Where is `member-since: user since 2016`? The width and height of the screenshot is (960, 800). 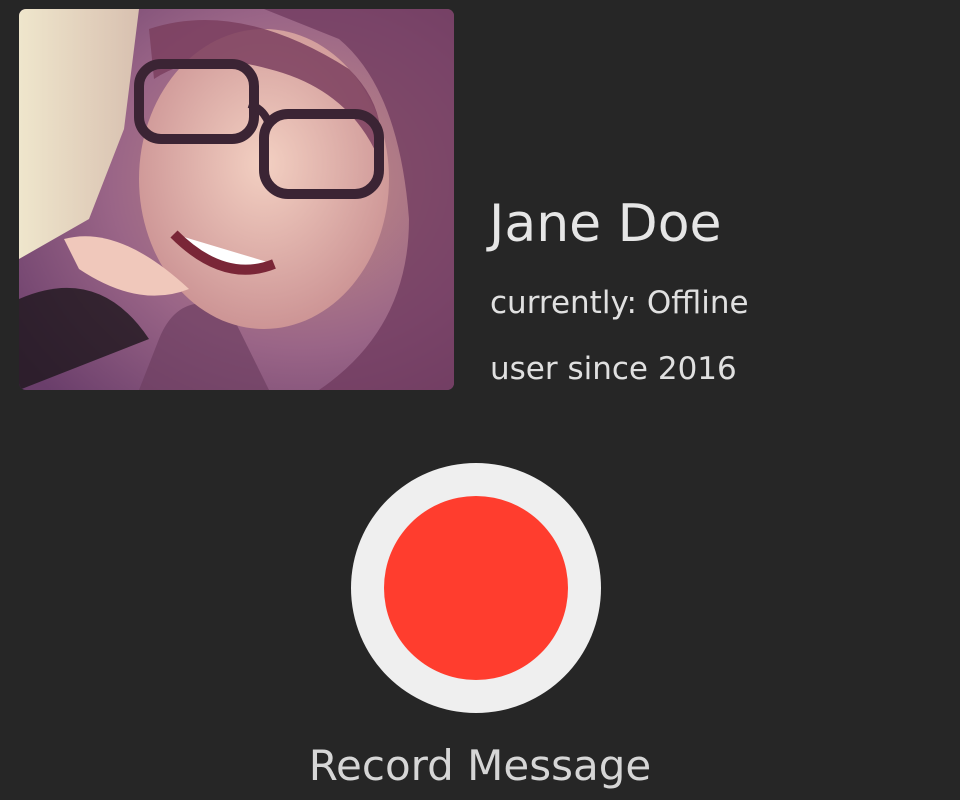 member-since: user since 2016 is located at coordinates (613, 369).